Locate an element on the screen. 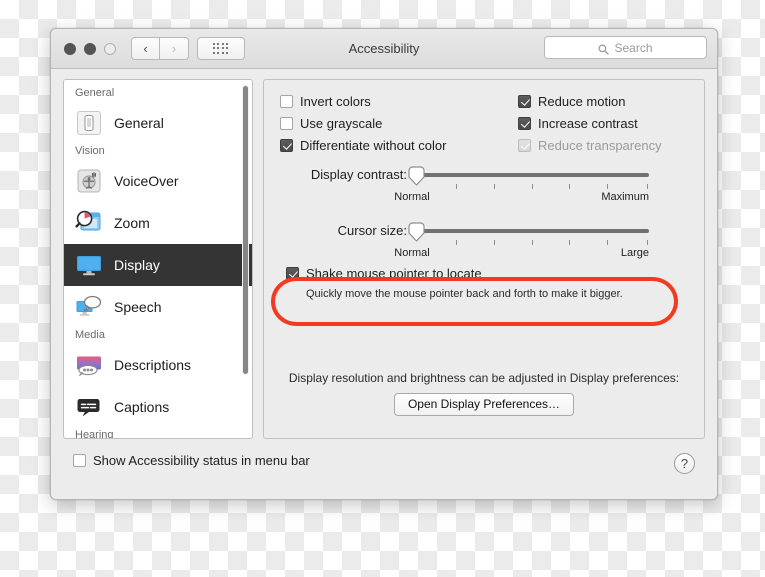  sidebar-item-label: Captions is located at coordinates (142, 407).